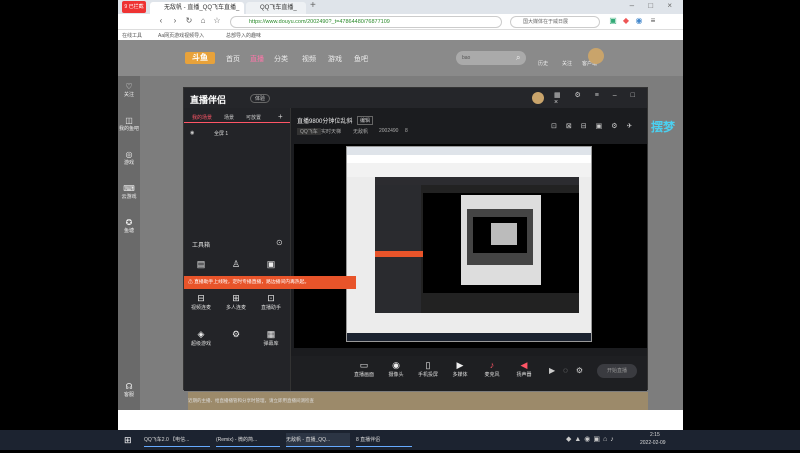  What do you see at coordinates (201, 337) in the screenshot?
I see `tool-super-game: ◈ 超级游戏` at bounding box center [201, 337].